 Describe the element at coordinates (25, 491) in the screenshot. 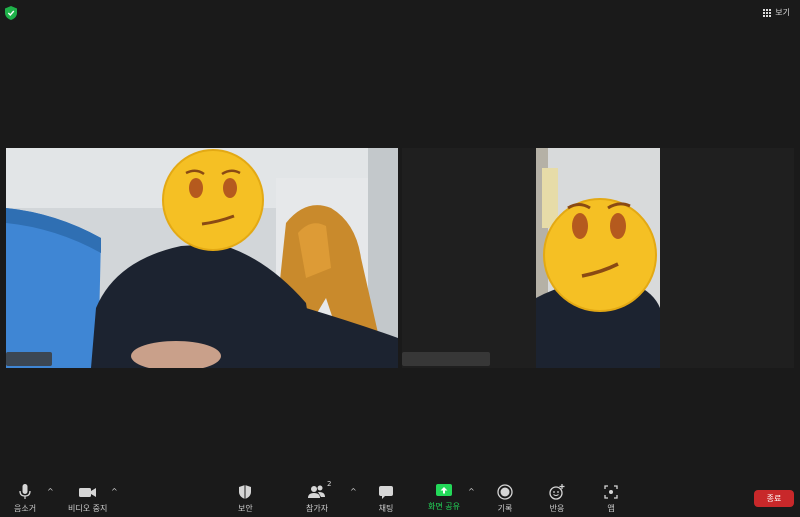

I see `microphone-icon` at that location.